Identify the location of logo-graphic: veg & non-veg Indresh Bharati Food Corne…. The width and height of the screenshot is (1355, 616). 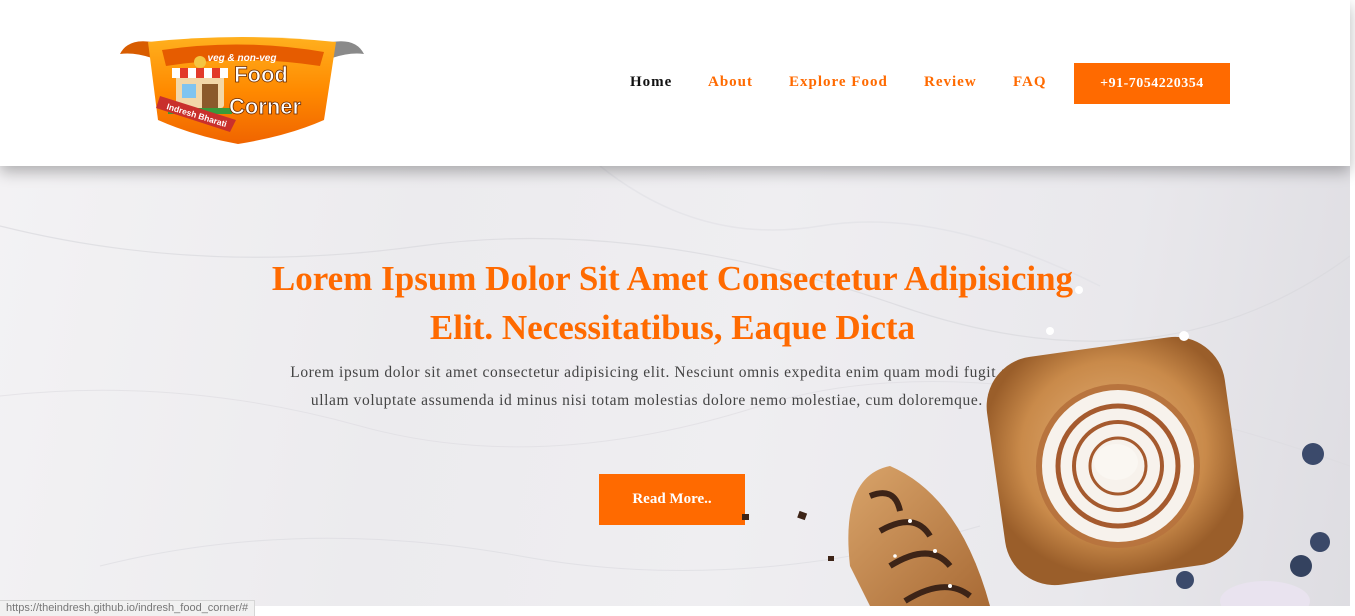
(242, 90).